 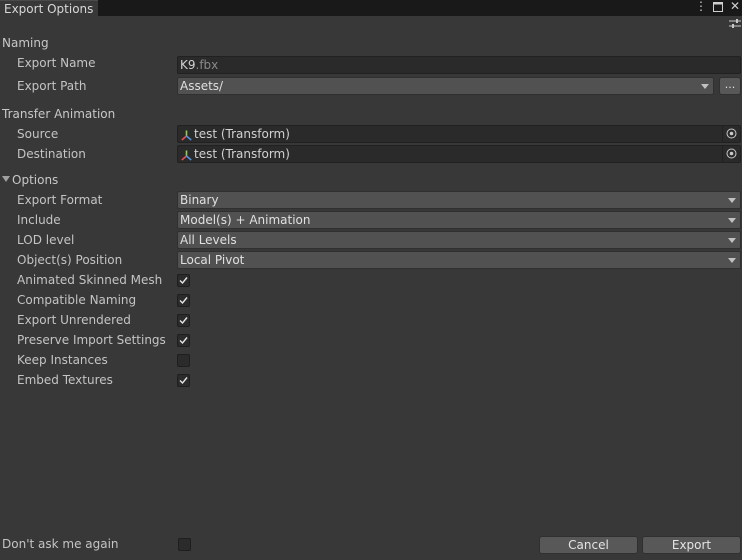 I want to click on object-position-value: Local Pivot, so click(x=212, y=260).